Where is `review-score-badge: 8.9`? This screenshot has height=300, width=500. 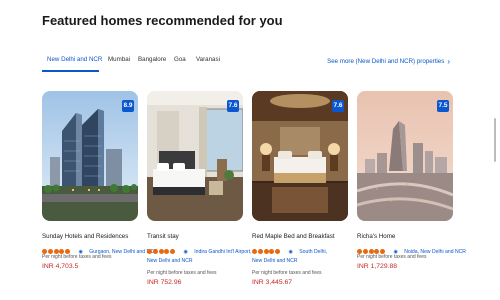
review-score-badge: 8.9 is located at coordinates (128, 106).